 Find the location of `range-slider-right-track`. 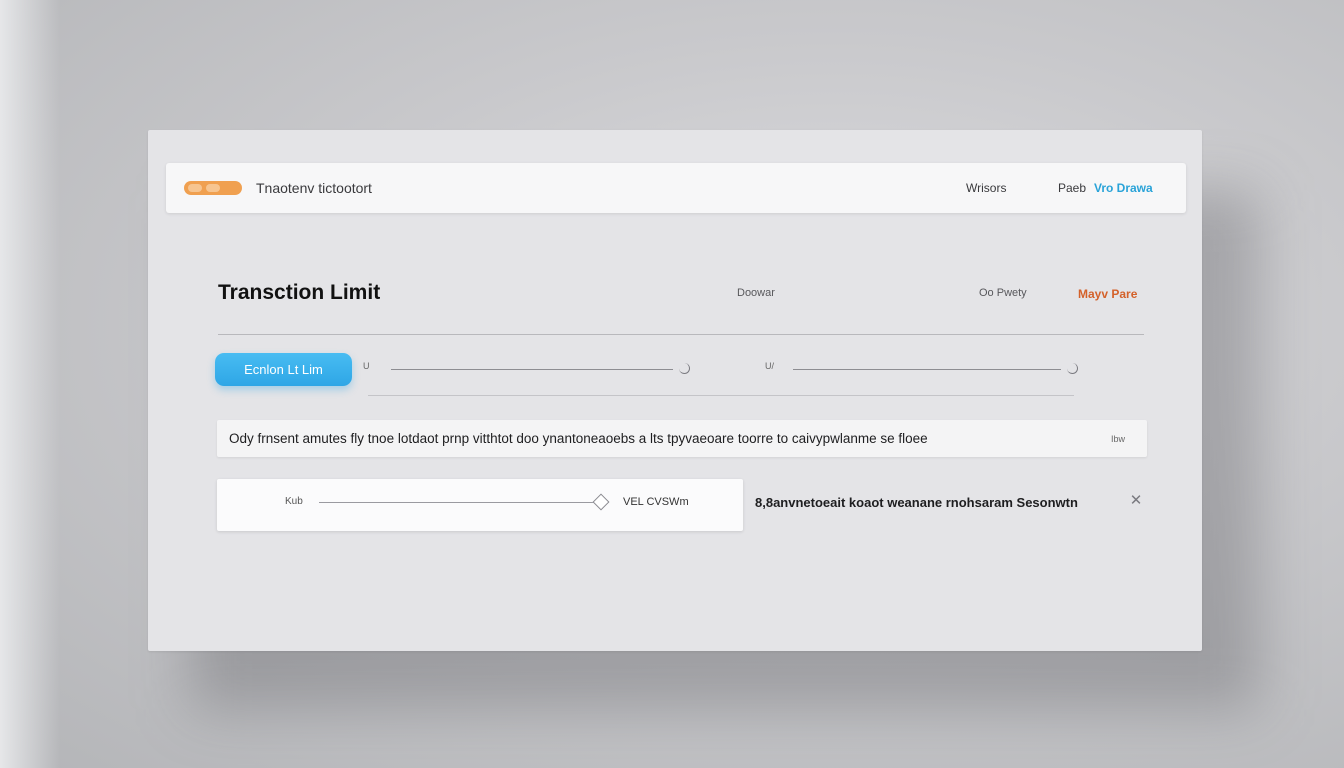

range-slider-right-track is located at coordinates (927, 369).